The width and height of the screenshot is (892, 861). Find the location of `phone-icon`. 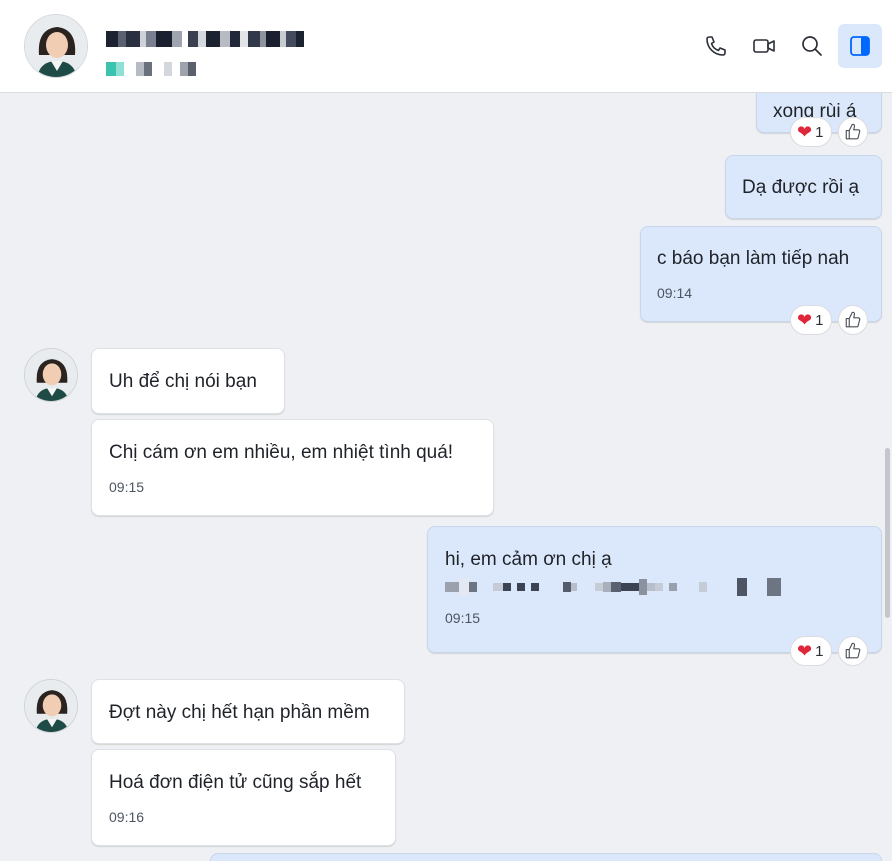

phone-icon is located at coordinates (716, 46).